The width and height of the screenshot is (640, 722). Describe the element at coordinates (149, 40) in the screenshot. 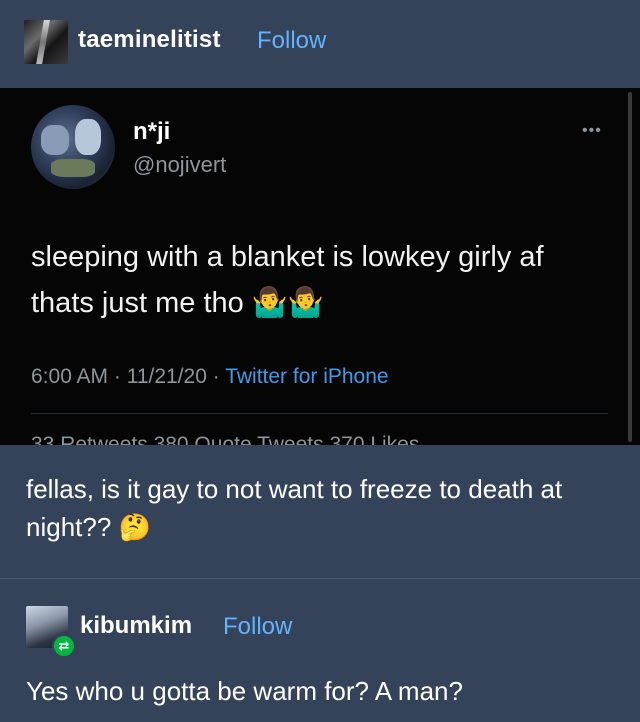

I see `username-link: taeminelitist` at that location.